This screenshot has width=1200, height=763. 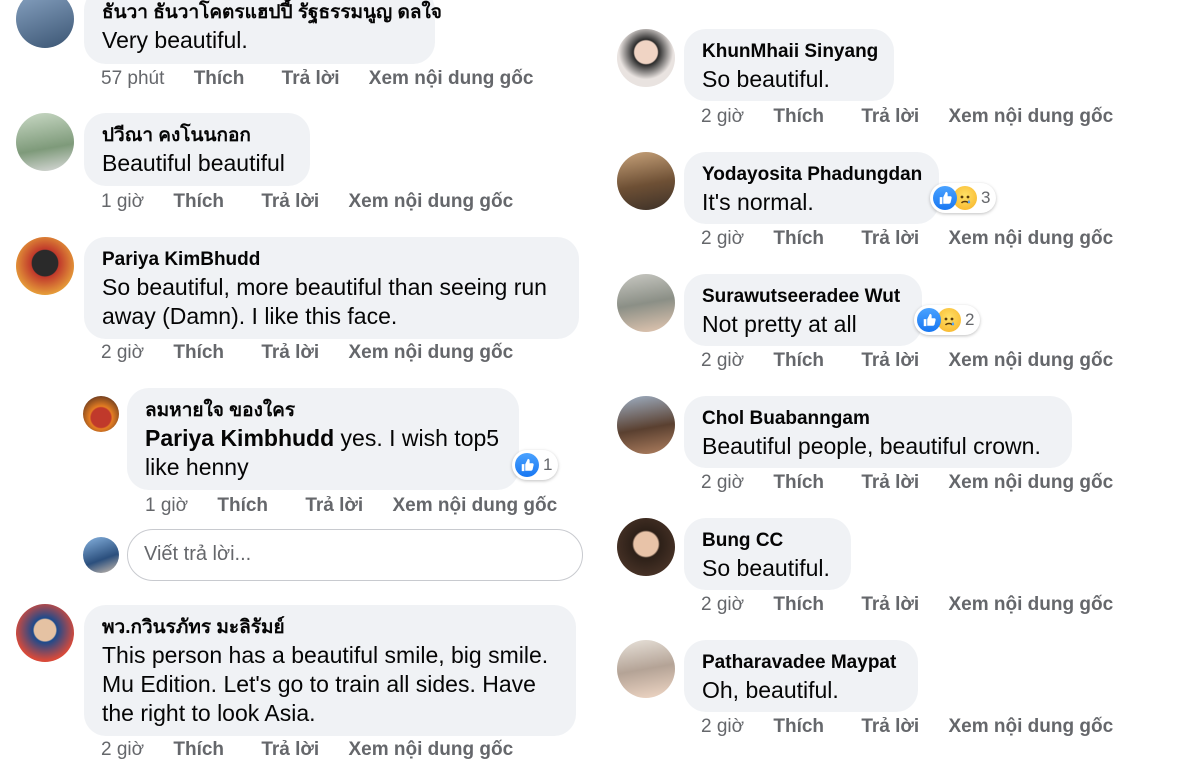 I want to click on comment-author: Pariya KimBhudd, so click(x=331, y=260).